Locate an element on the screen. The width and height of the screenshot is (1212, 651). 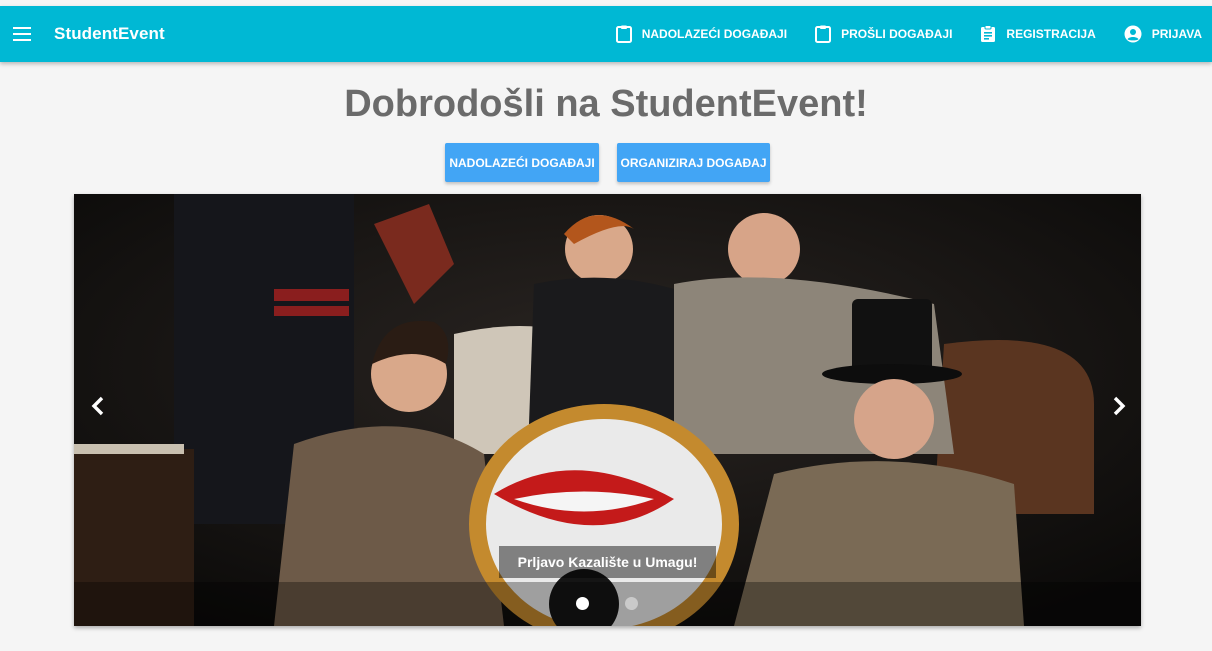
nav-registration: REGISTRACIJA is located at coordinates (1037, 34).